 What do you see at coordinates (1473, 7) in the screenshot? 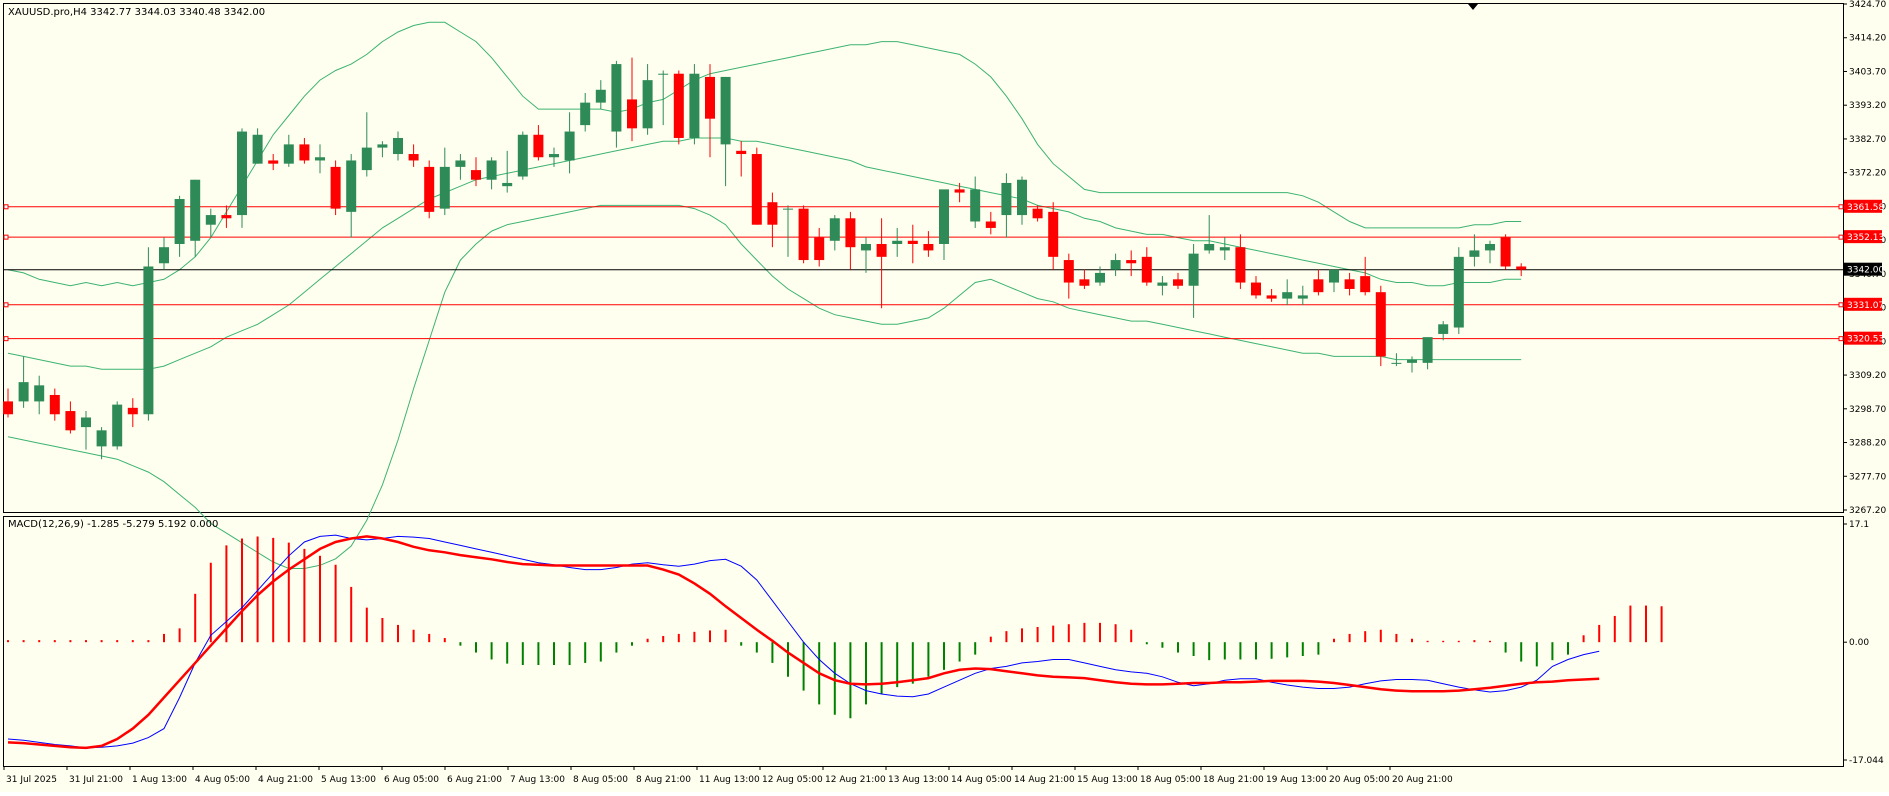
I see `shift-marker-icon` at bounding box center [1473, 7].